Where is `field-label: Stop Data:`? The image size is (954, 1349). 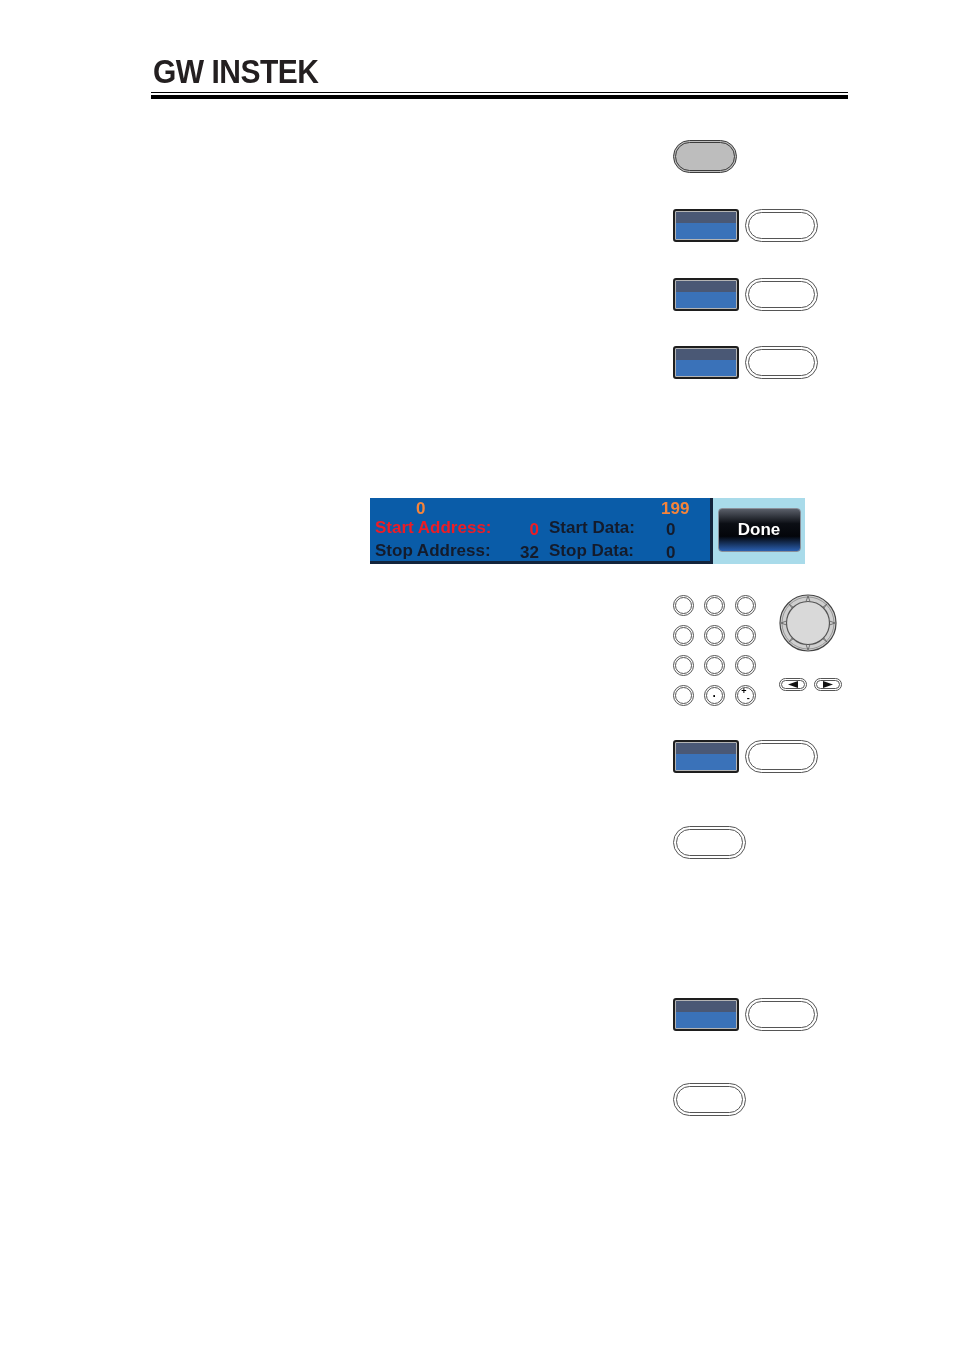 field-label: Stop Data: is located at coordinates (591, 551).